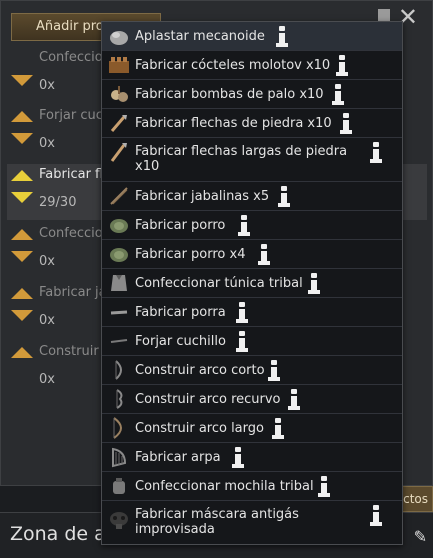 The image size is (433, 558). Describe the element at coordinates (233, 123) in the screenshot. I see `menu-item-label: Fabricar flechas de piedra x10` at that location.